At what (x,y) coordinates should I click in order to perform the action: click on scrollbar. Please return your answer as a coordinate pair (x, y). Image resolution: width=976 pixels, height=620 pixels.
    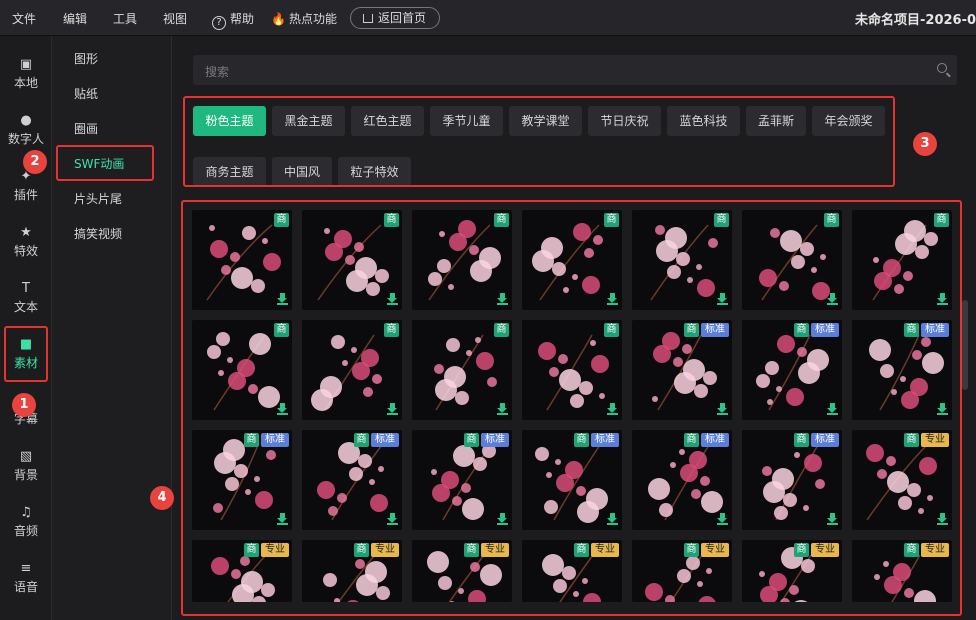
    Looking at the image, I should click on (965, 345).